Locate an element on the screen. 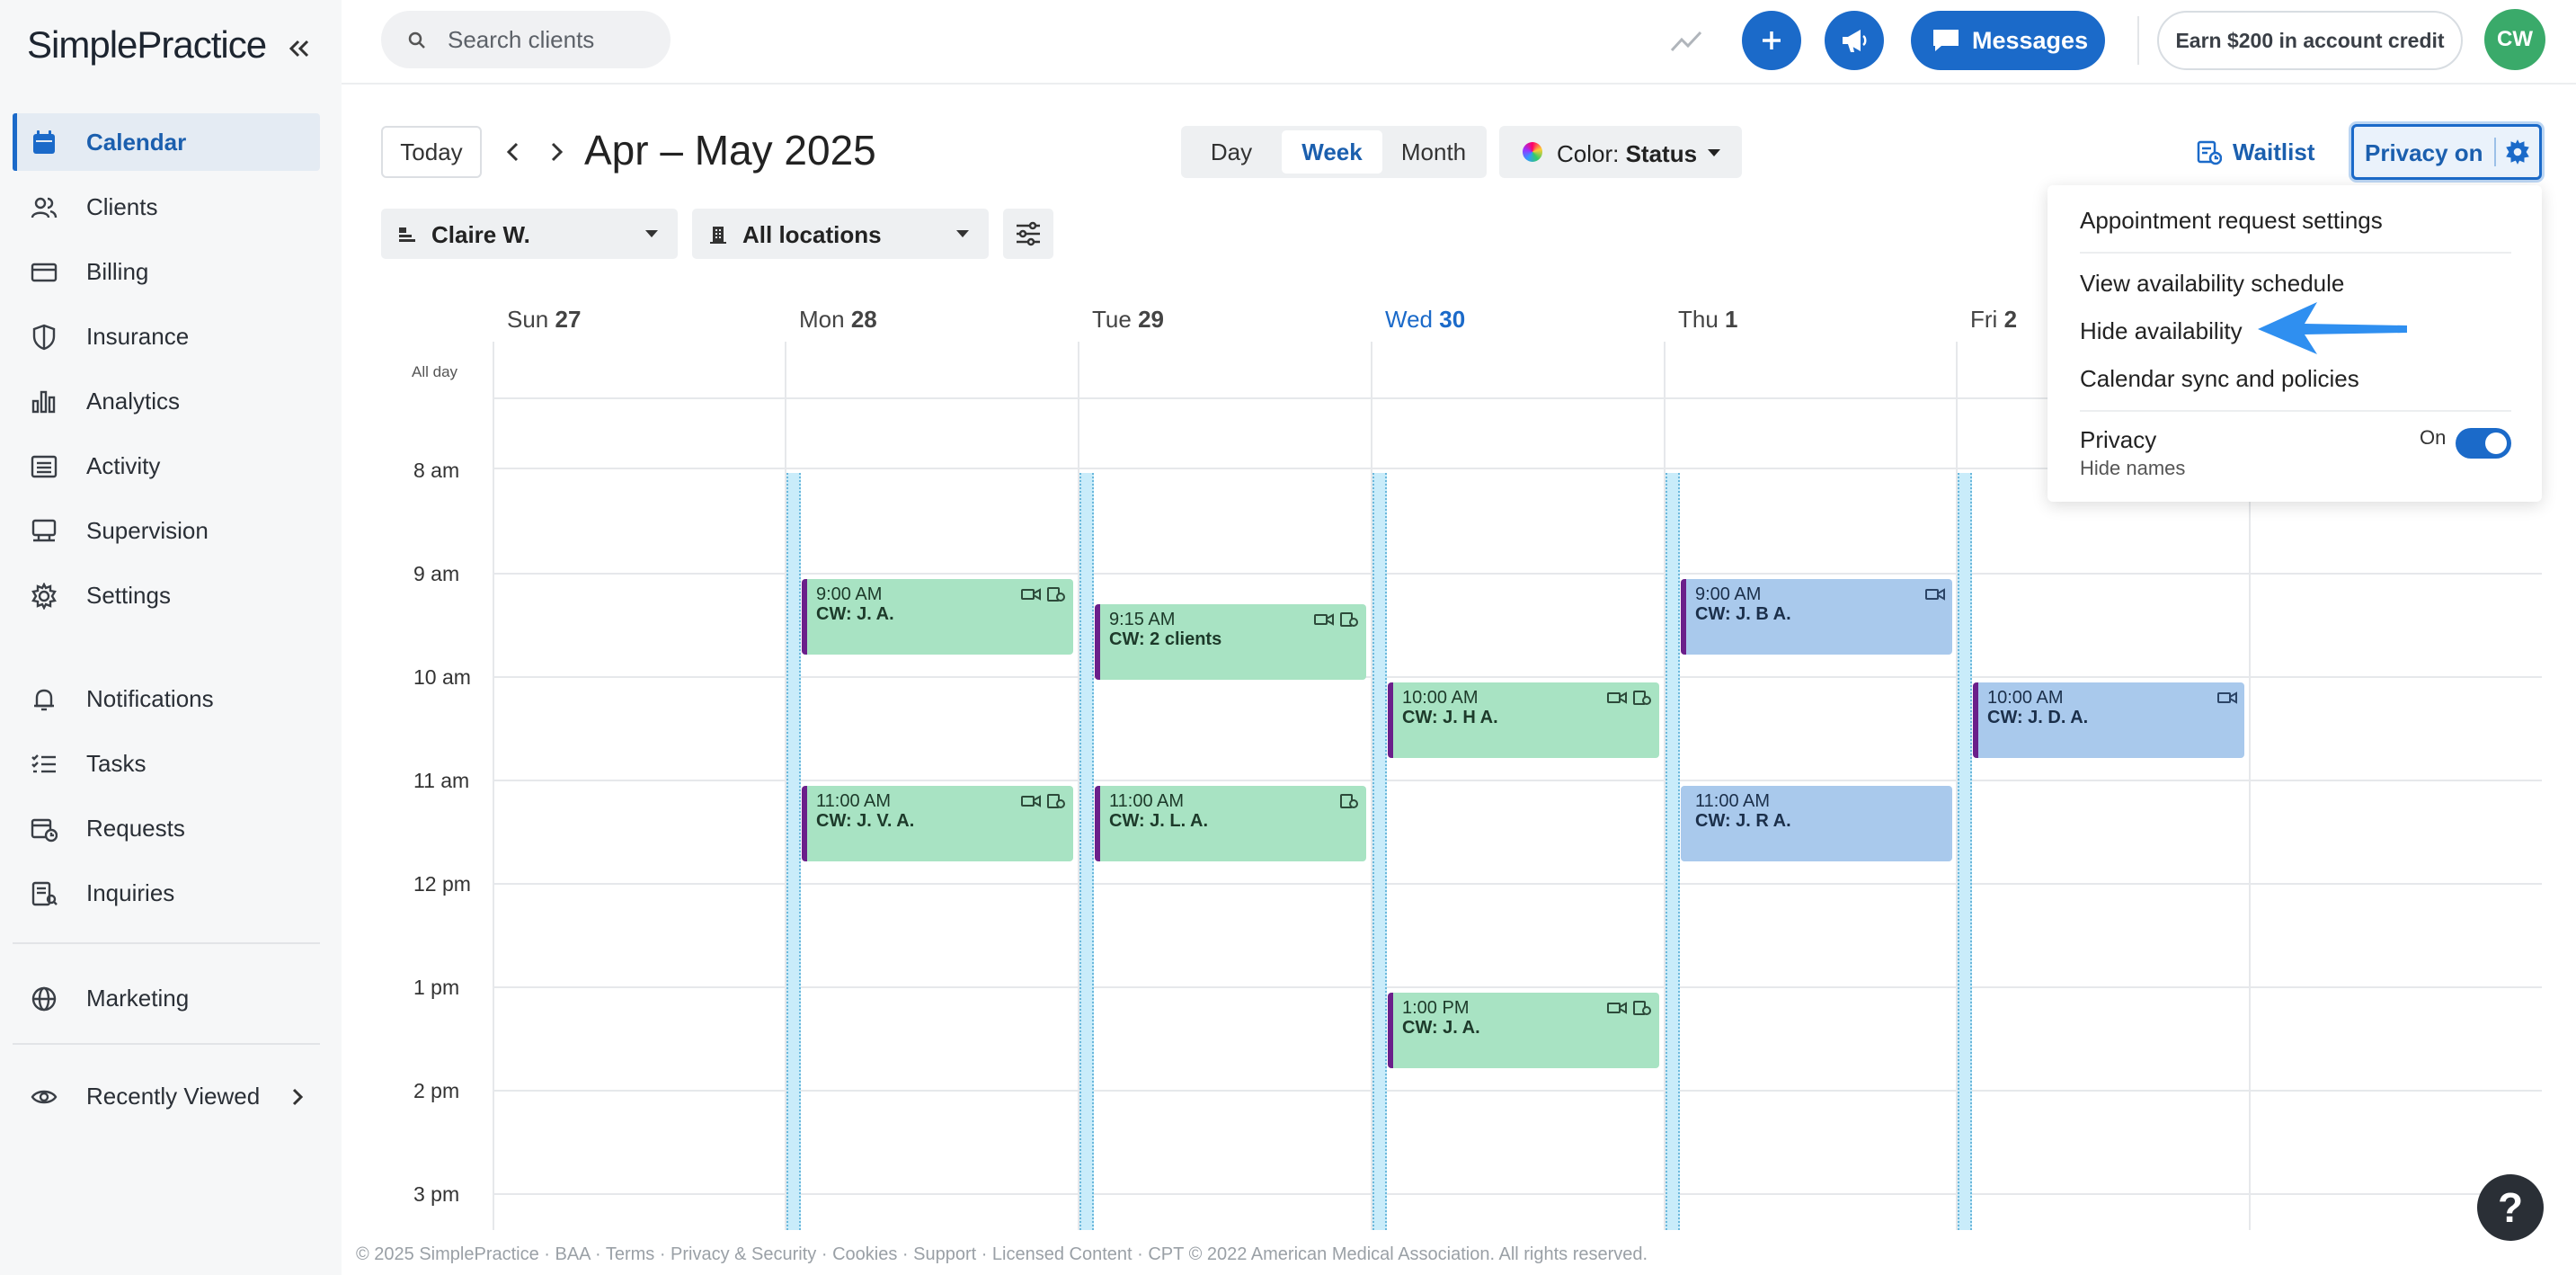 The width and height of the screenshot is (2576, 1275). menu-divider is located at coordinates (2295, 253).